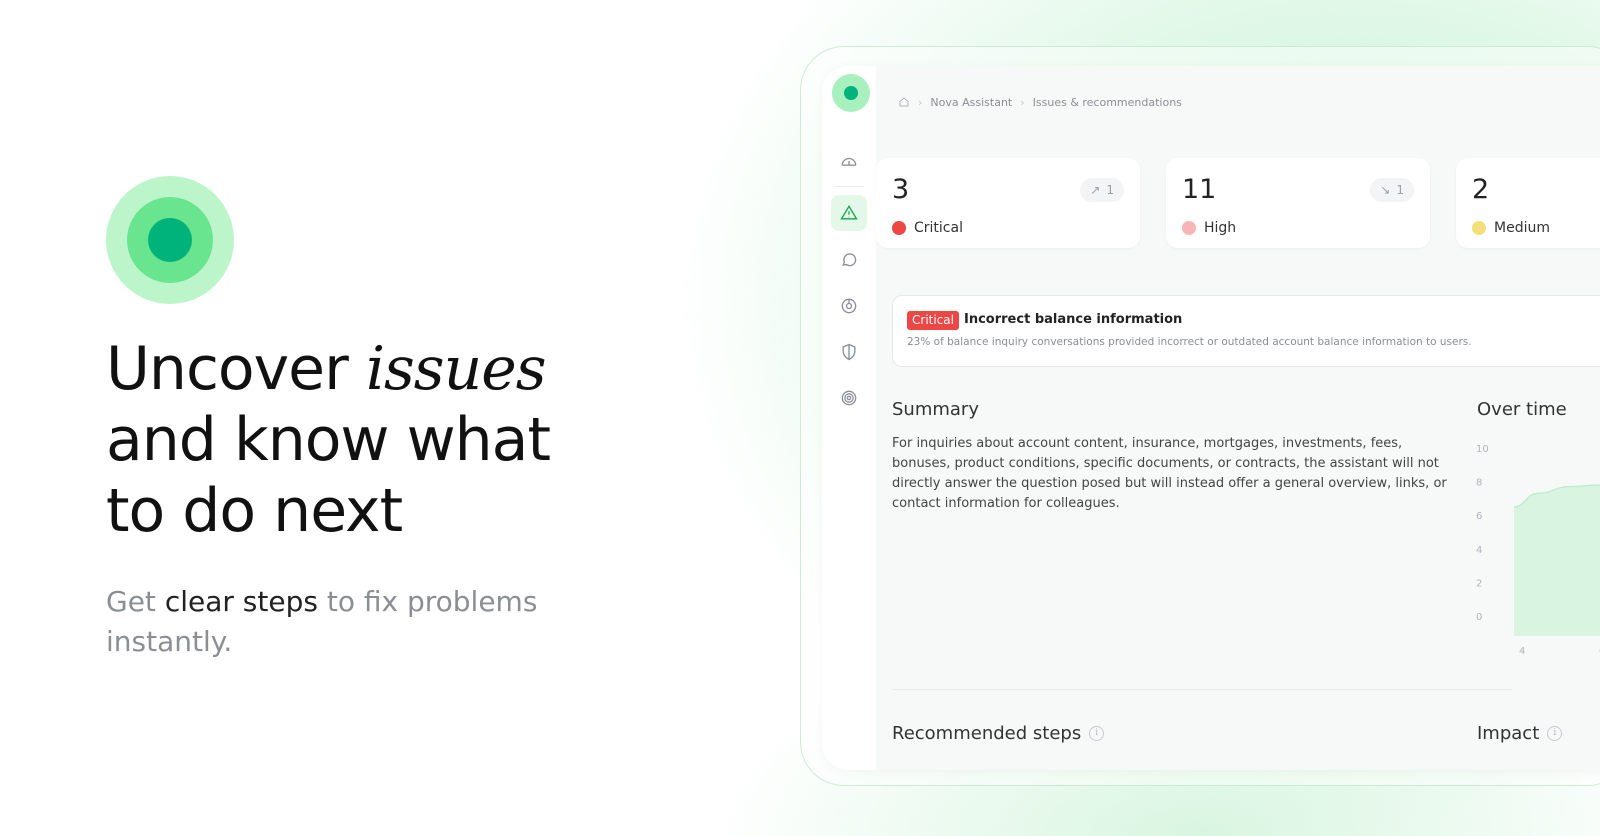 This screenshot has width=1600, height=836. Describe the element at coordinates (849, 213) in the screenshot. I see `warning-icon` at that location.